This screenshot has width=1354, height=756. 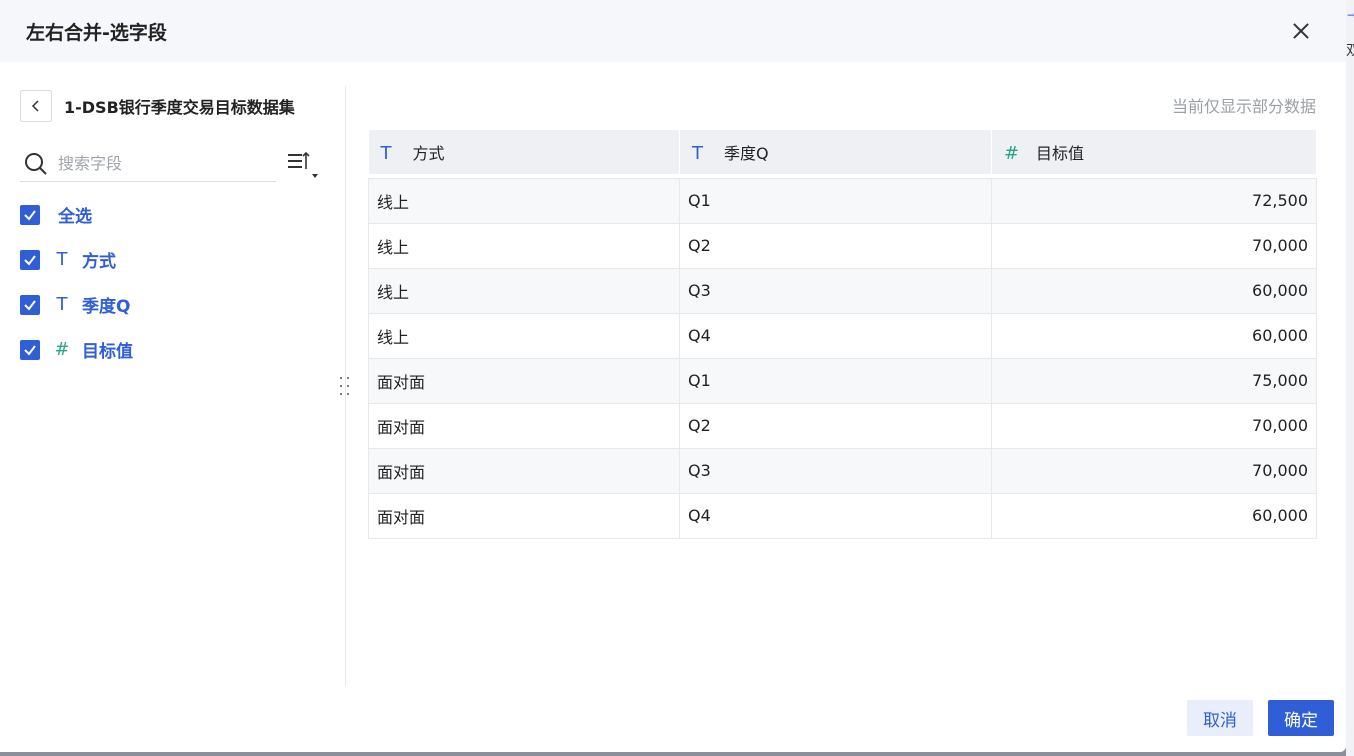 I want to click on chevron-left-icon, so click(x=35, y=106).